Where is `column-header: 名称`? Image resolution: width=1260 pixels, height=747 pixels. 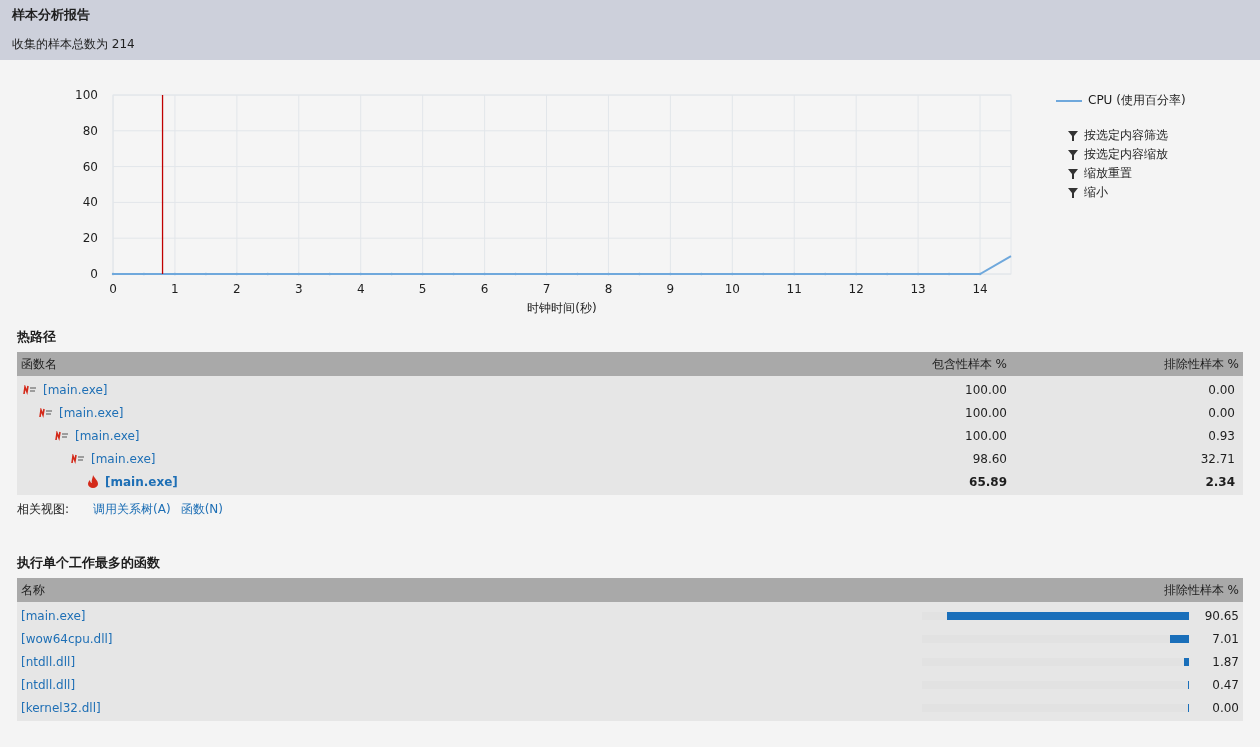
column-header: 名称 is located at coordinates (33, 590).